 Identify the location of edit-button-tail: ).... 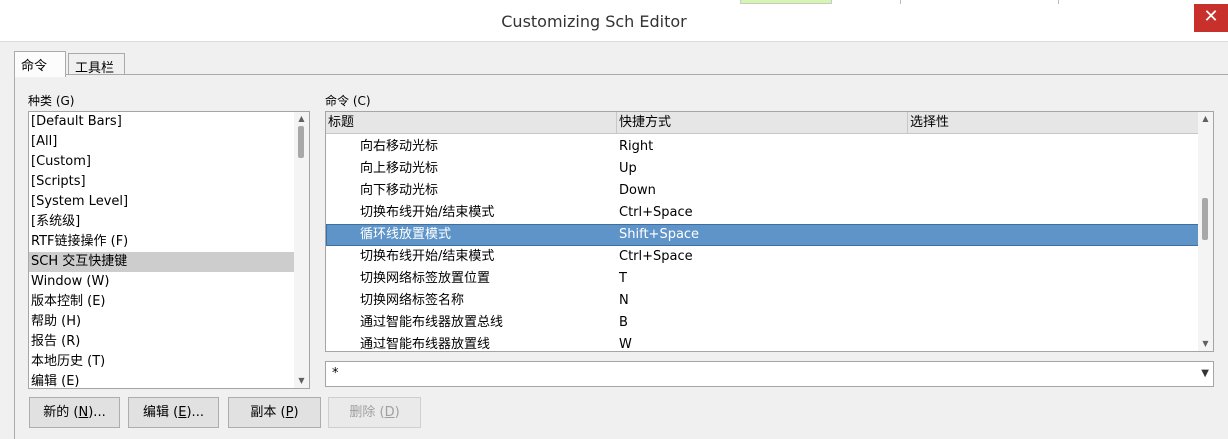
(195, 412).